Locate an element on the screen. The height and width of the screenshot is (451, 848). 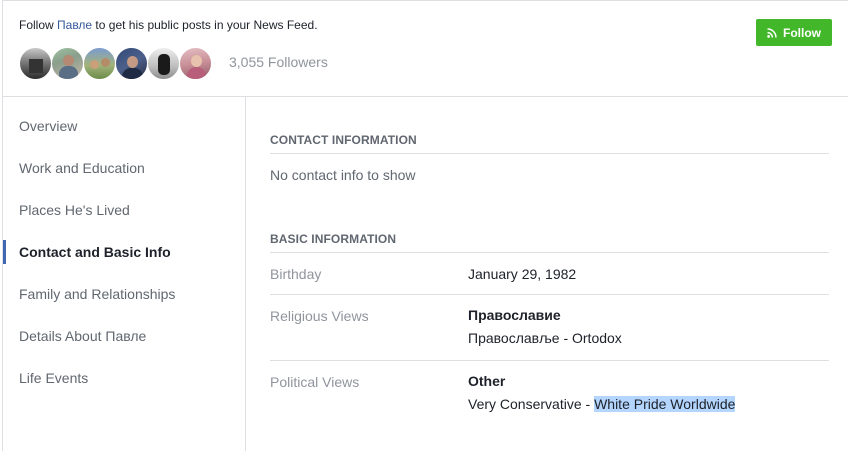
nav-item-contact-basic-info: Contact and Basic Info is located at coordinates (124, 252).